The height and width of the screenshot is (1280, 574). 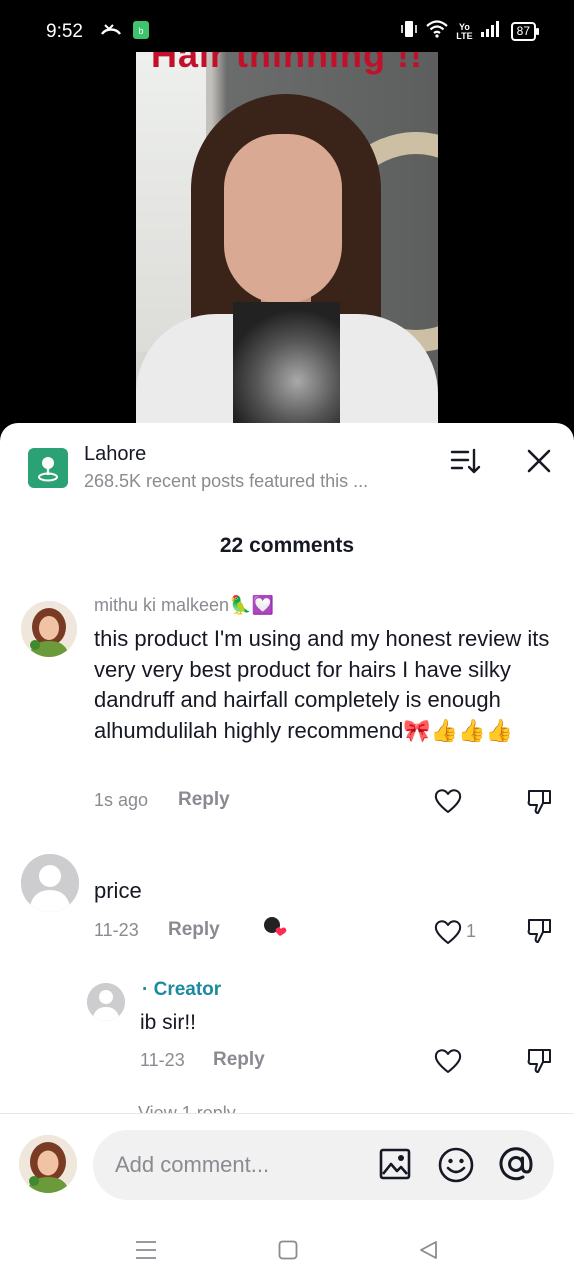 I want to click on mention-icon, so click(x=516, y=1166).